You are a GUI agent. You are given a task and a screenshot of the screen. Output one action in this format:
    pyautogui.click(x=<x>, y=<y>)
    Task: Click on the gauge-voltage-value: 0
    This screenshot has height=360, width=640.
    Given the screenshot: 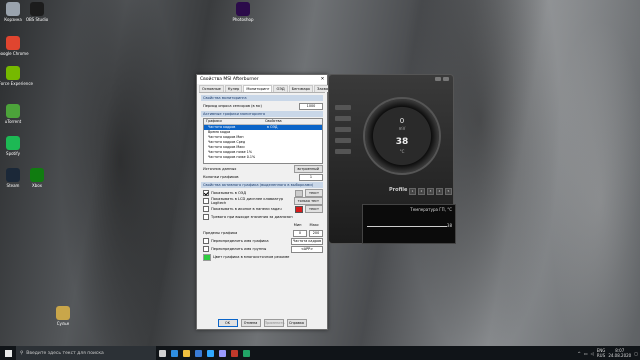 What is the action you would take?
    pyautogui.click(x=402, y=121)
    